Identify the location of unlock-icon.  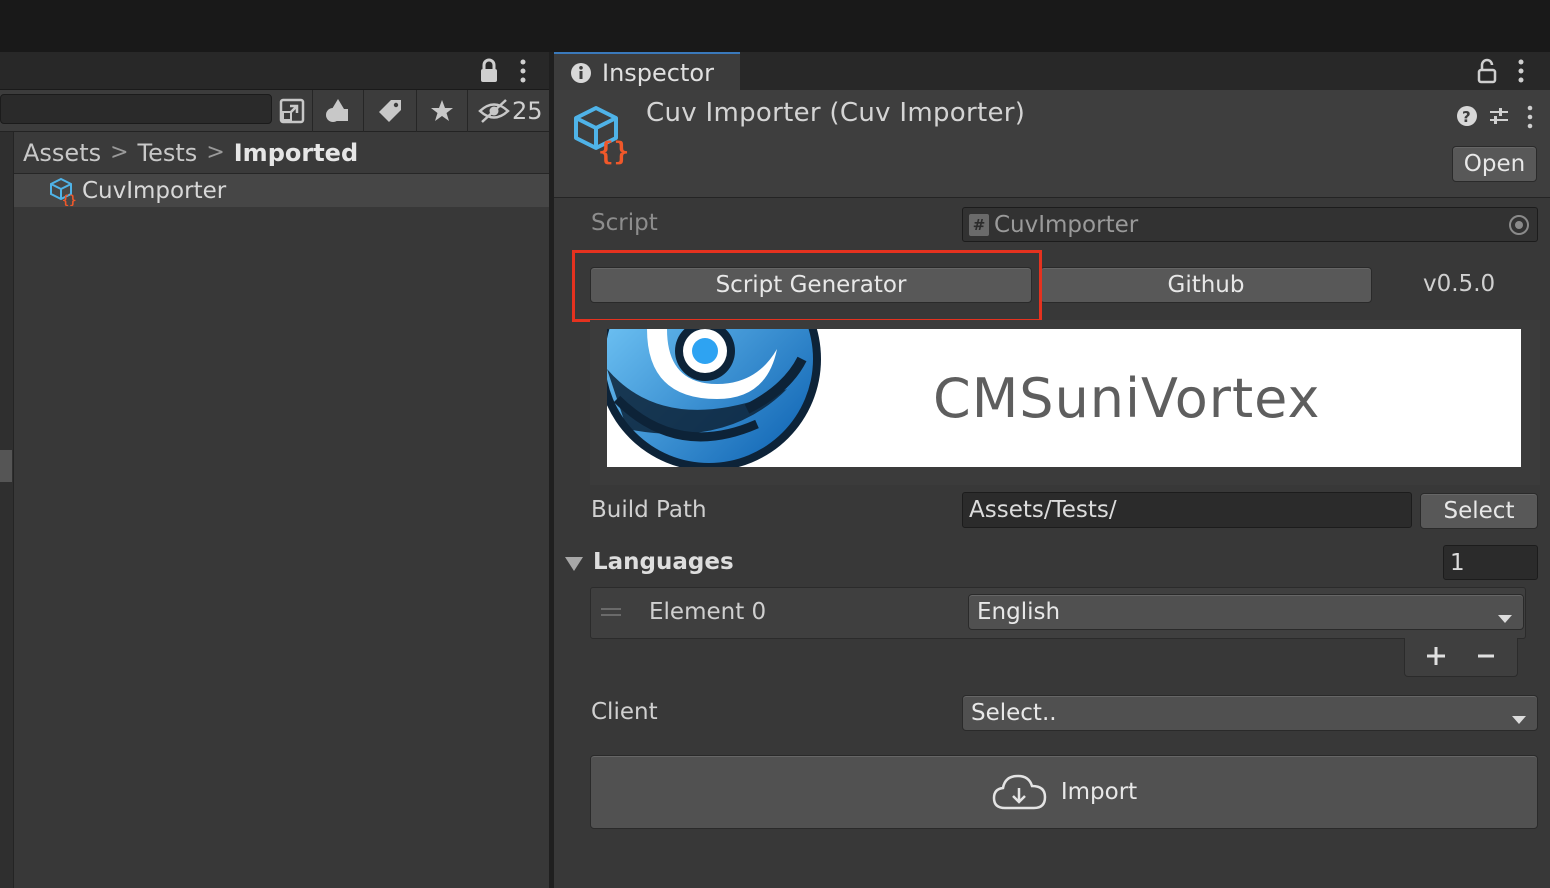
(1487, 71).